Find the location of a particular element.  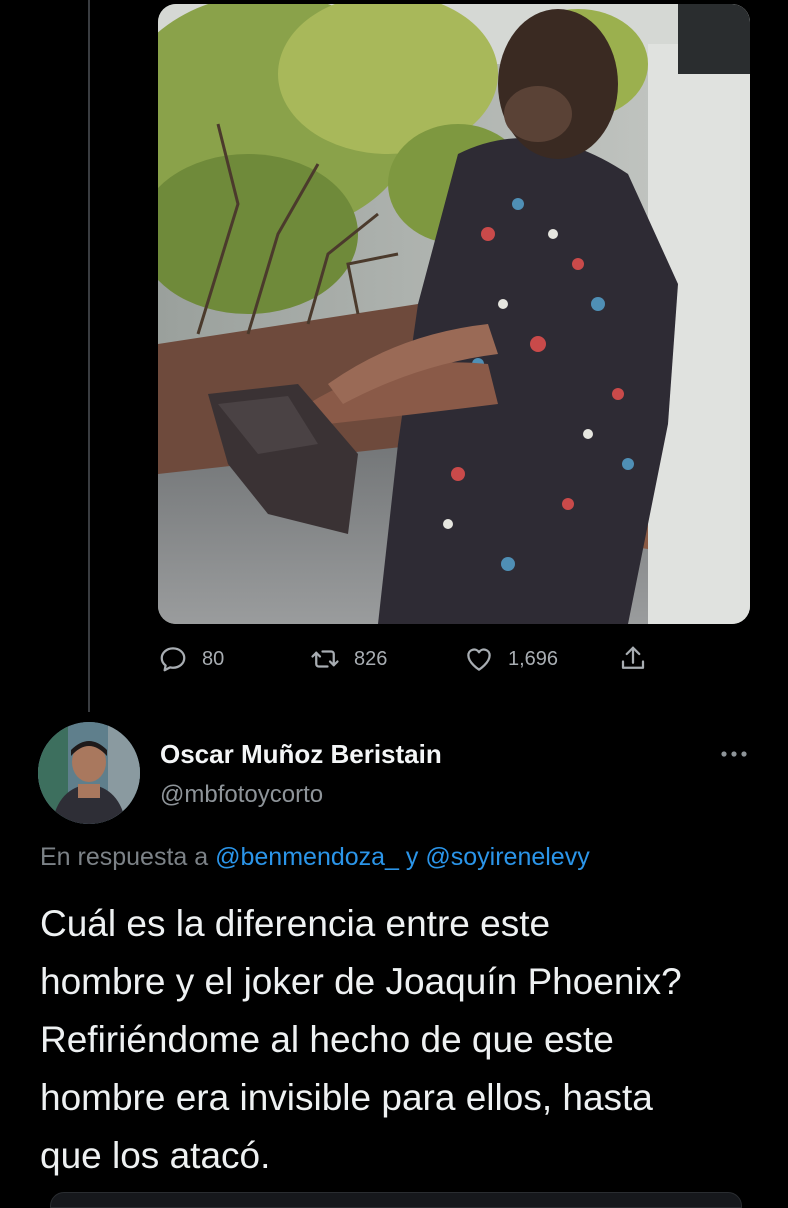

heart-icon is located at coordinates (479, 659).